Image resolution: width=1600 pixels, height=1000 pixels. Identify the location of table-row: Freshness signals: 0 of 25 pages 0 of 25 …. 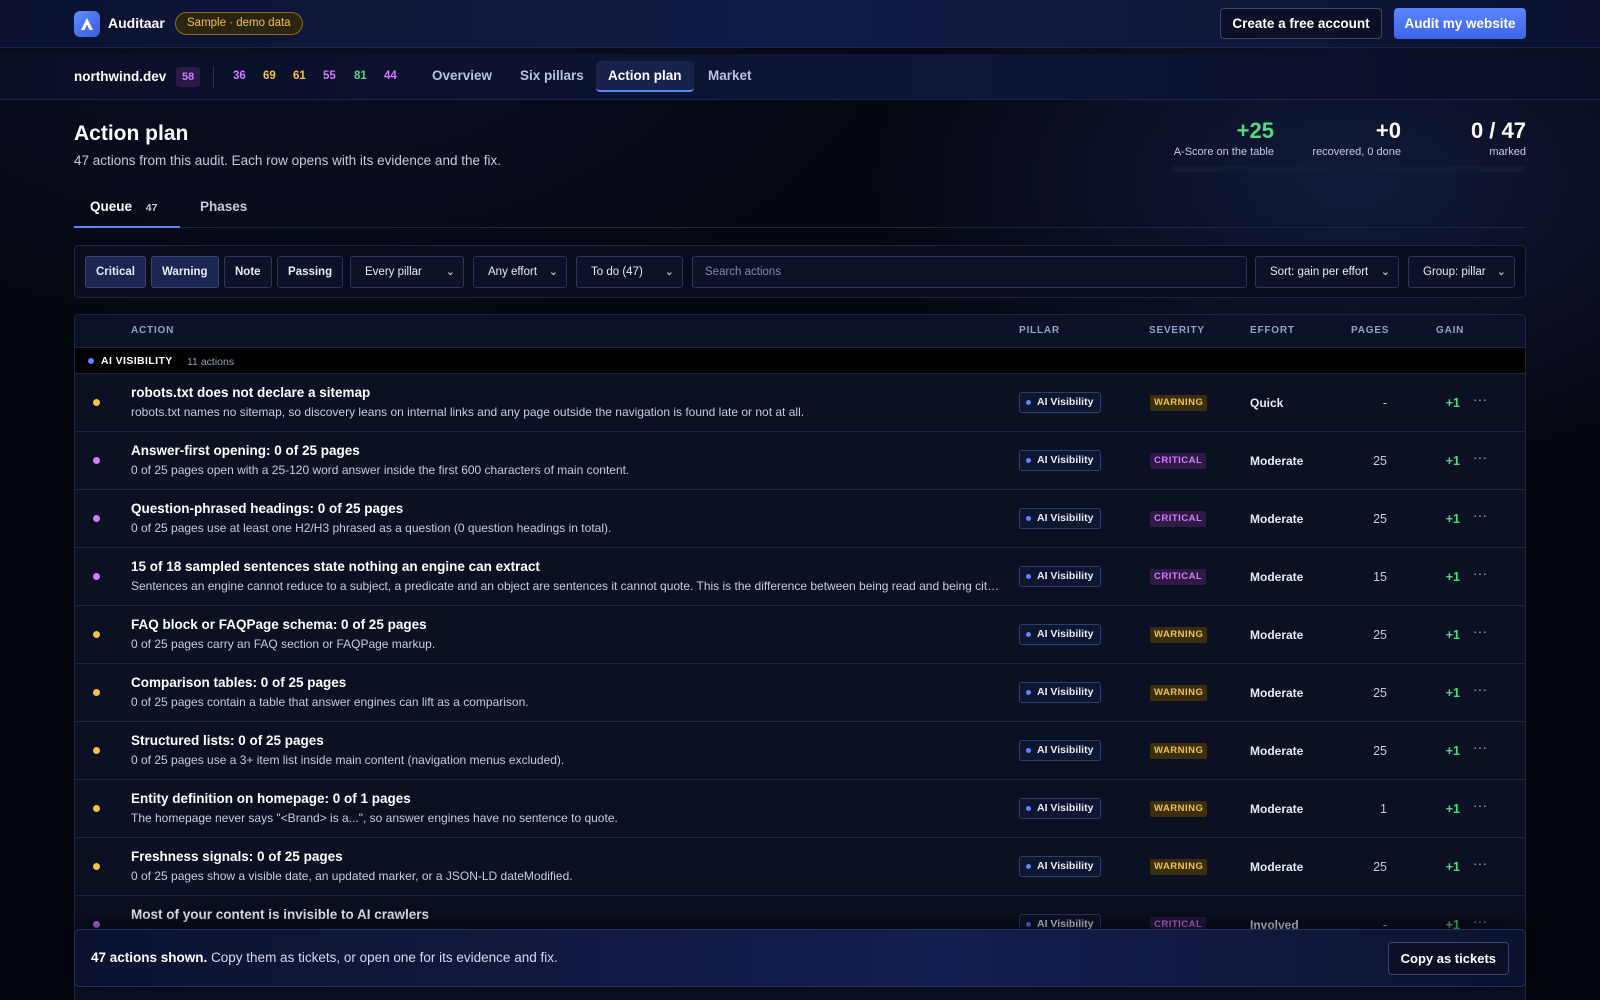
(800, 867).